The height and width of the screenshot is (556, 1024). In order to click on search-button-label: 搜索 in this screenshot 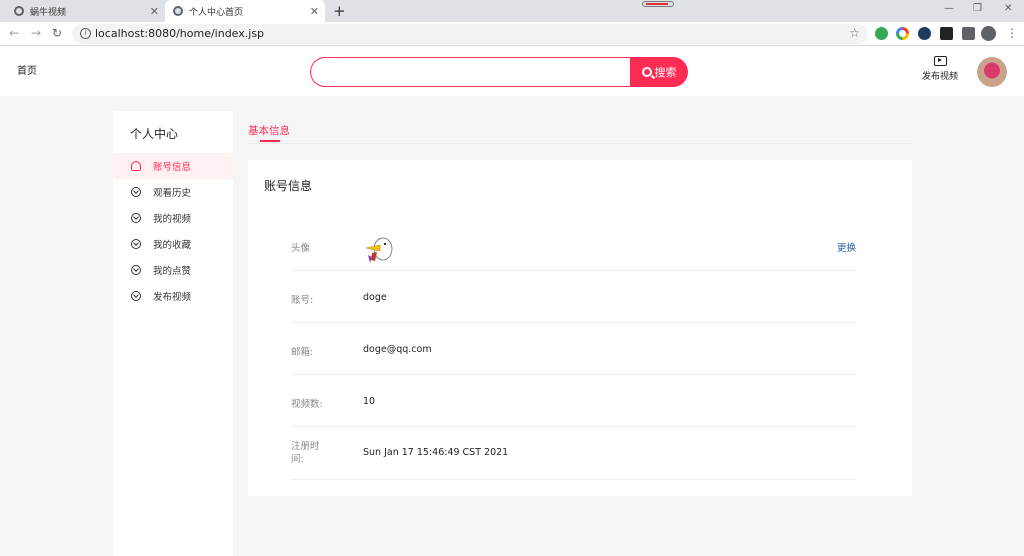, I will do `click(665, 72)`.